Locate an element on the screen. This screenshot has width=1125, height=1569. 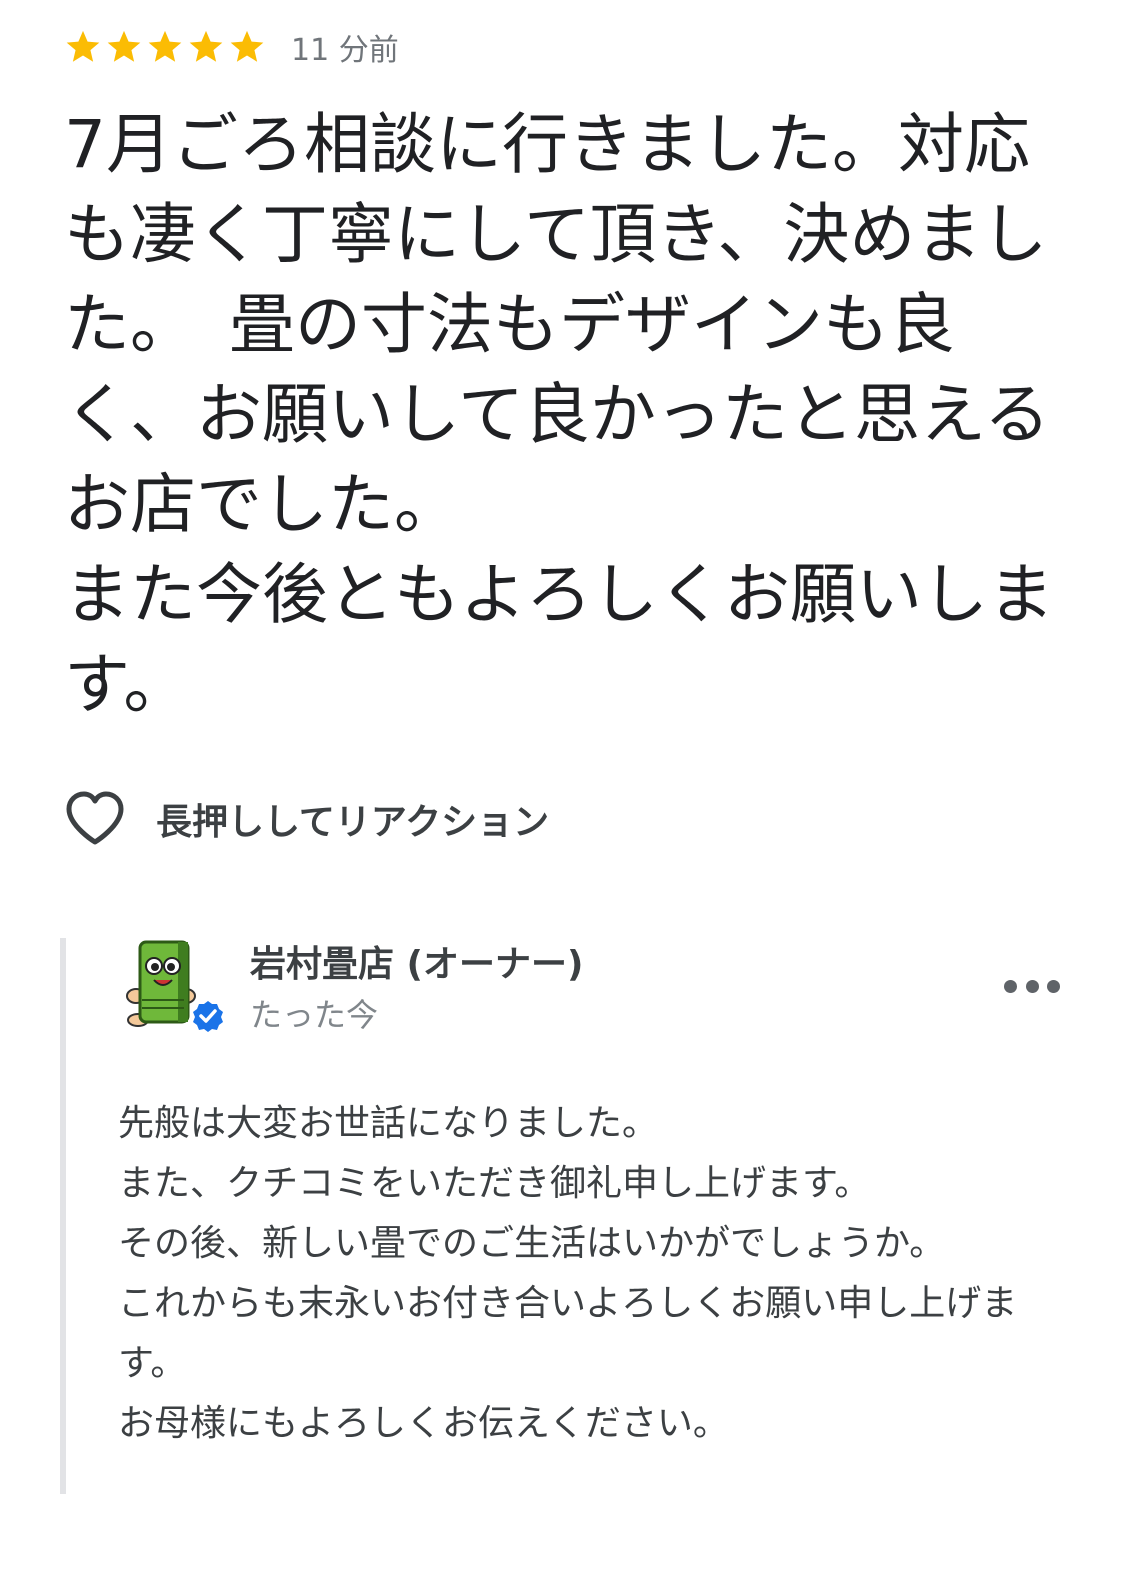
review-time: 11 分前 is located at coordinates (345, 50).